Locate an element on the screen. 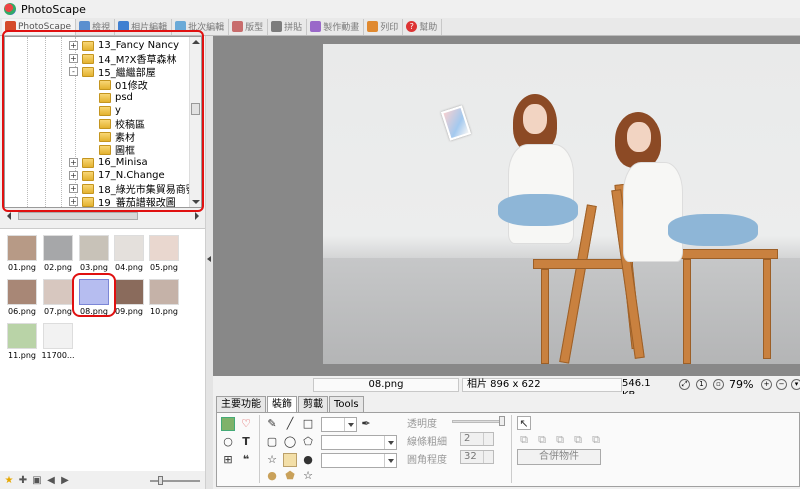 Image resolution: width=800 pixels, height=489 pixels. thumbnail: 01.png is located at coordinates (22, 253).